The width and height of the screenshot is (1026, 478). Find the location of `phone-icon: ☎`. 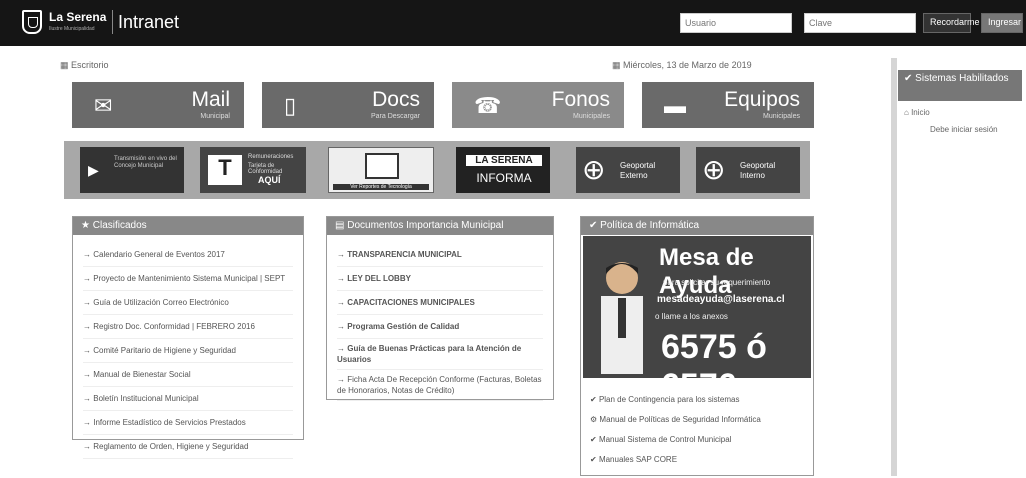

phone-icon: ☎ is located at coordinates (488, 105).